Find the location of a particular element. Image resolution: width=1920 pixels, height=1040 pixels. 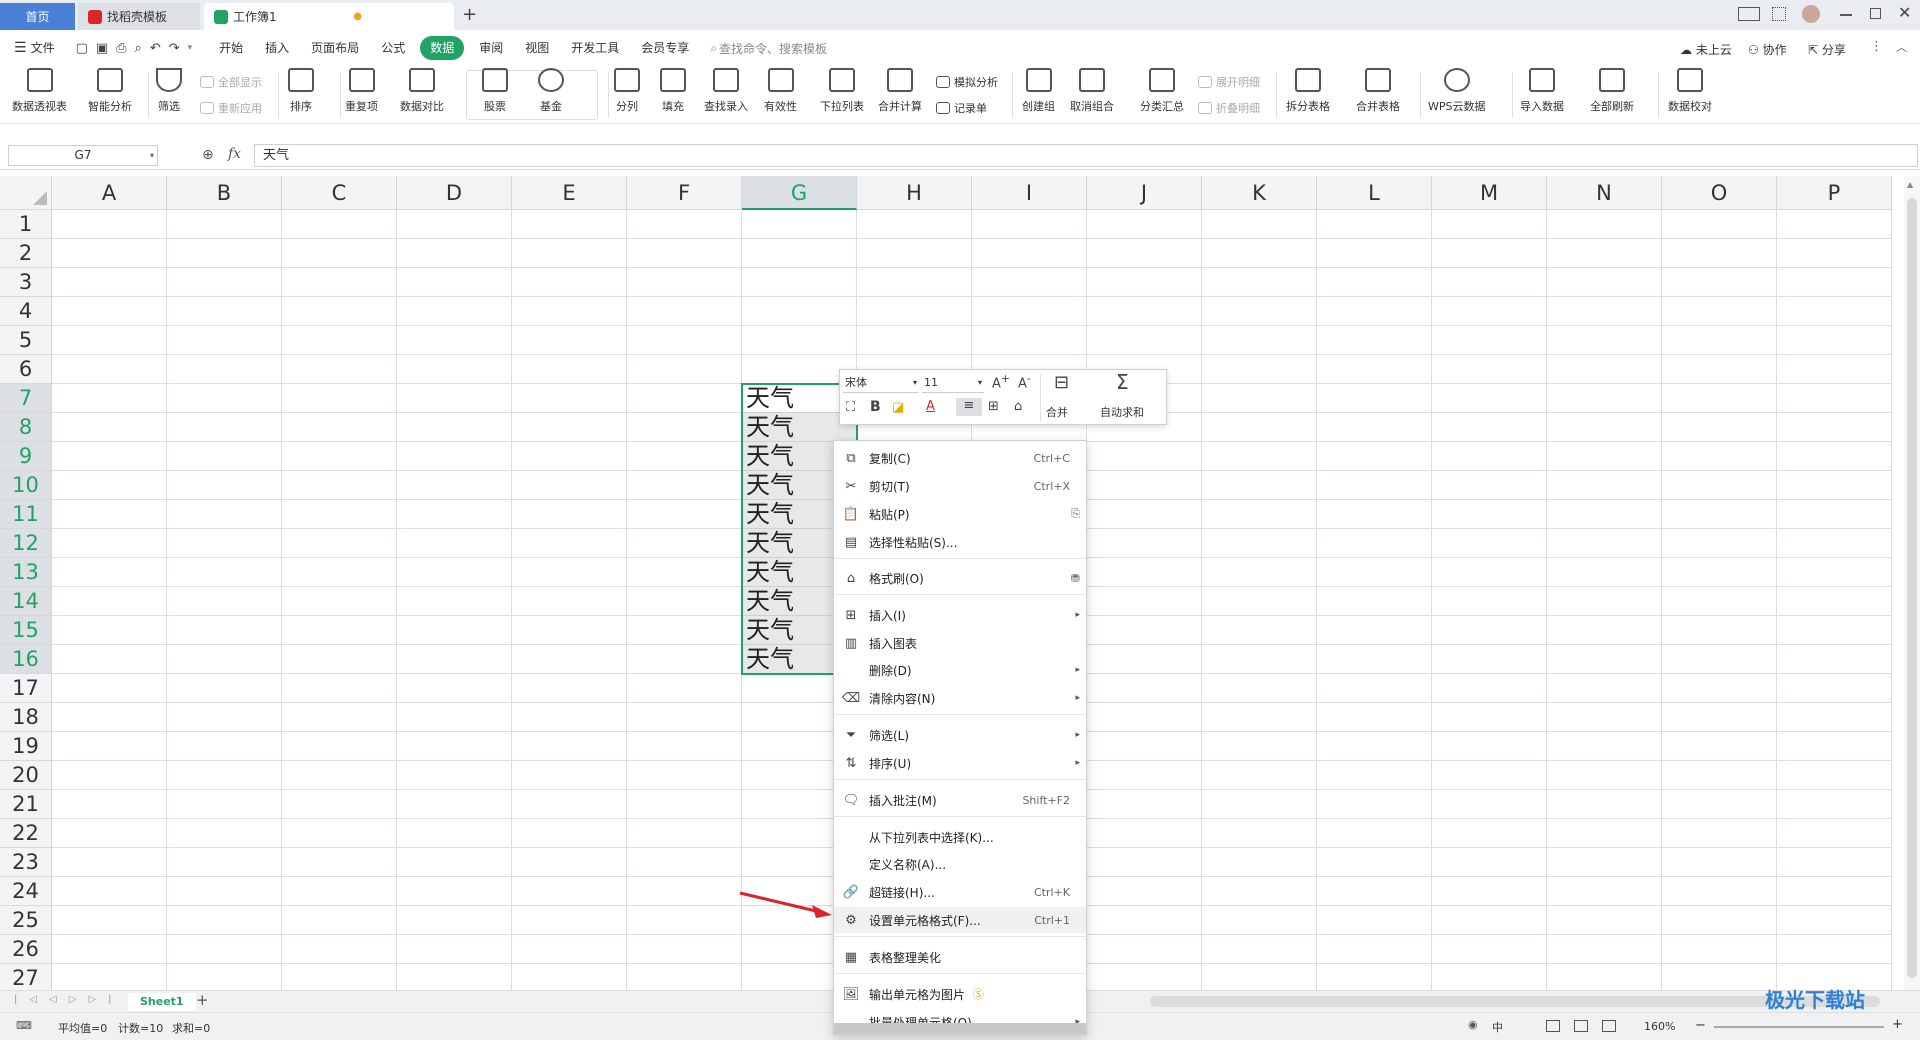

row-header-14: 14 is located at coordinates (26, 601).